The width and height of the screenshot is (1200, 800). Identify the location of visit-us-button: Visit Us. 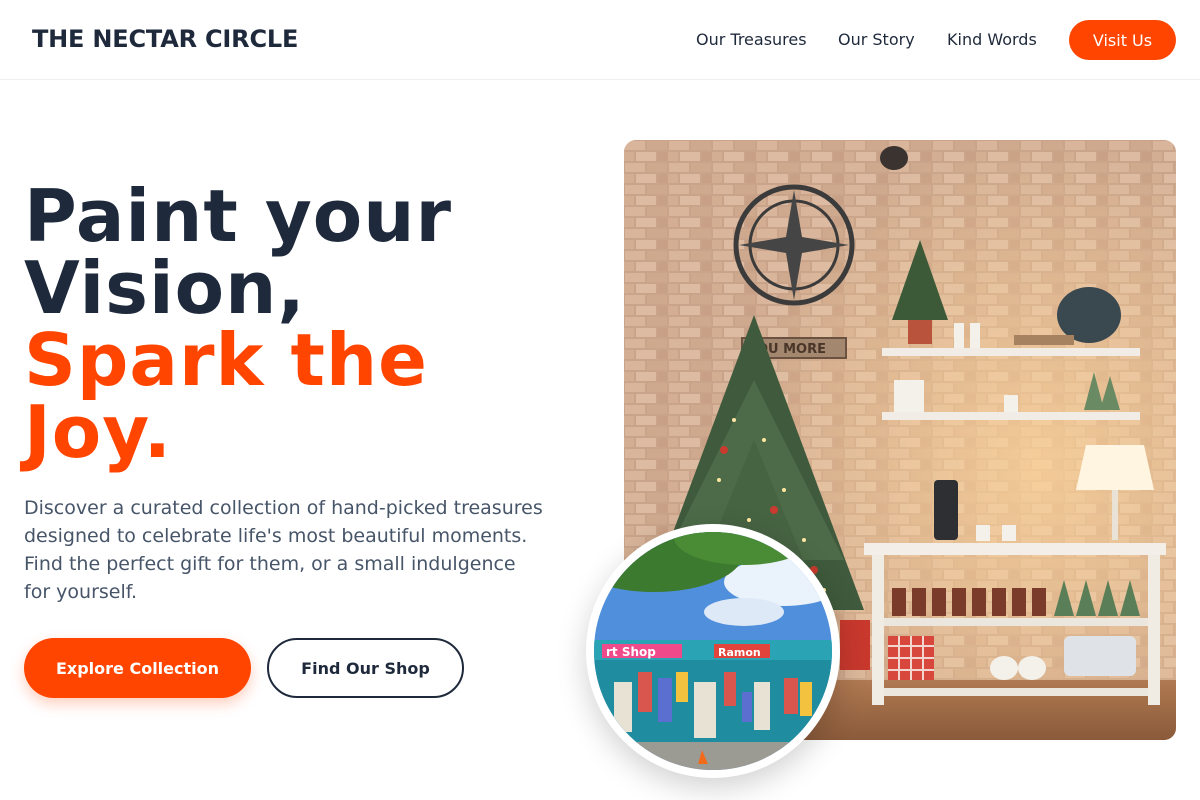
(1122, 40).